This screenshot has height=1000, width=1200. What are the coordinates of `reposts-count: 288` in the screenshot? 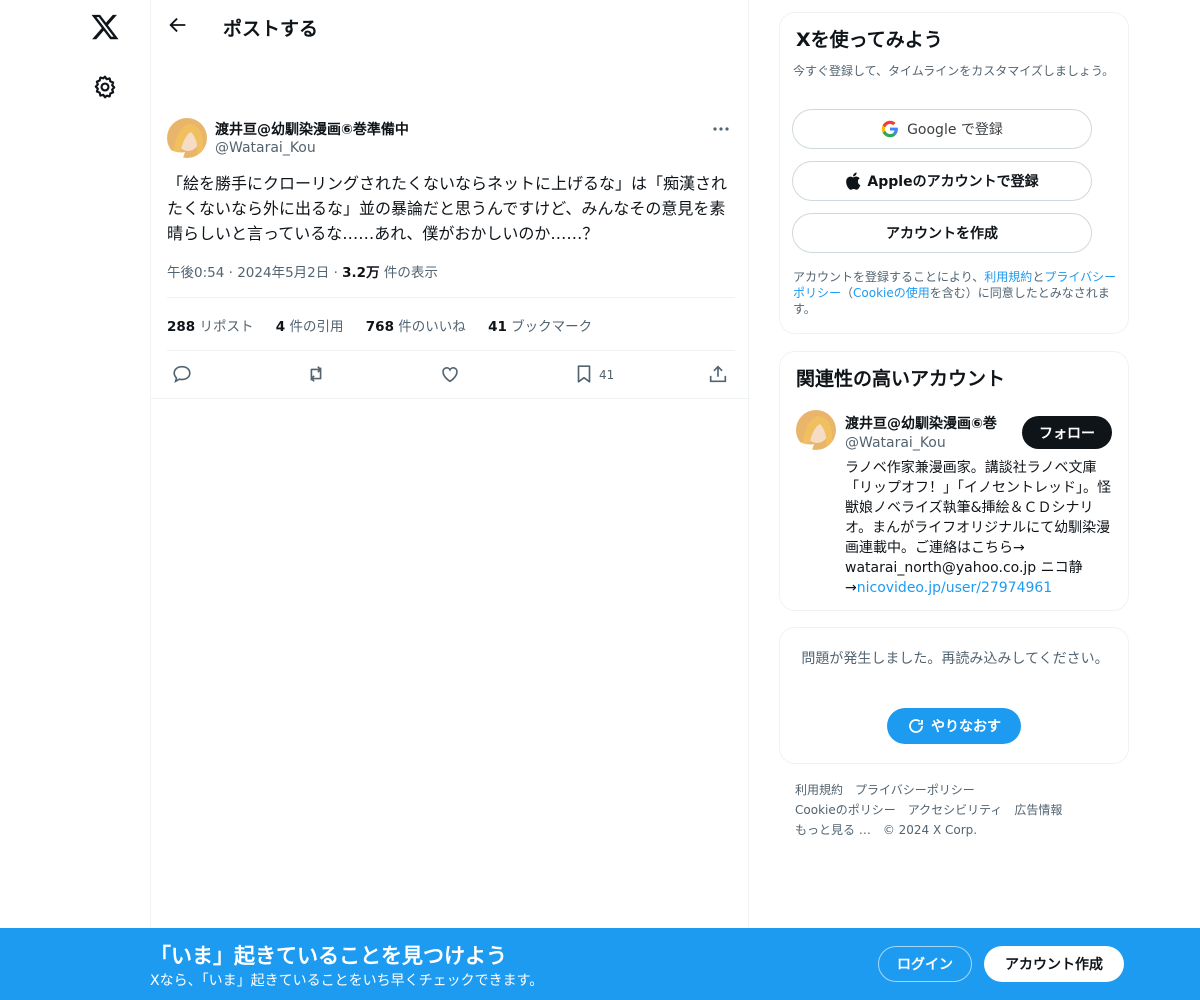 It's located at (181, 327).